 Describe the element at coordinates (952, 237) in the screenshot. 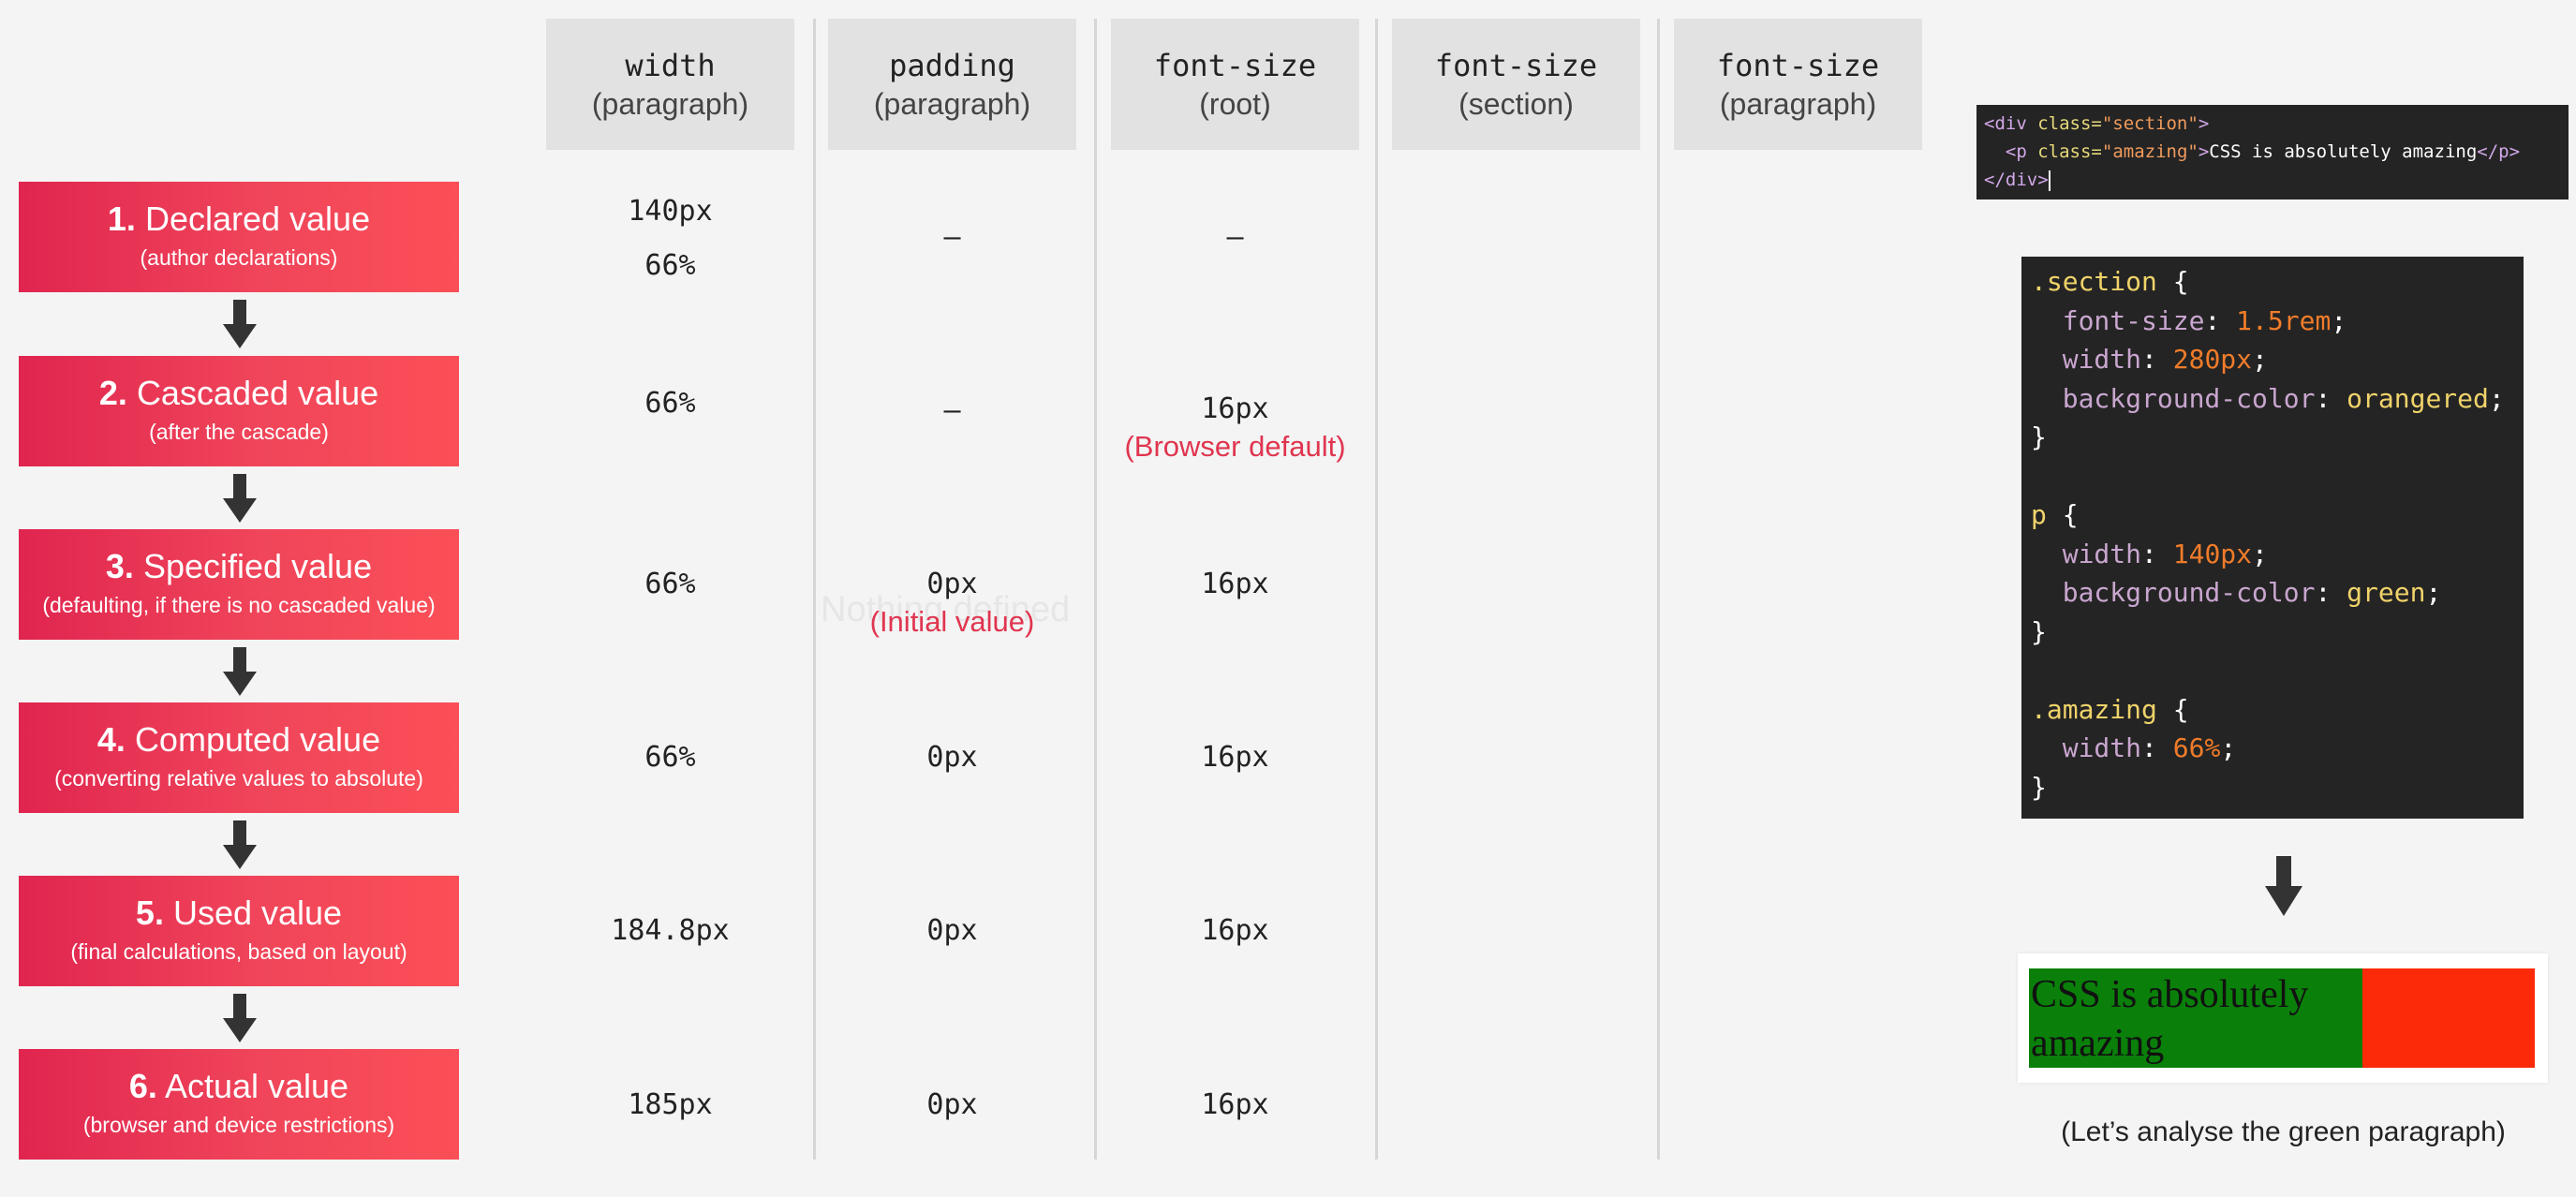

I see `padding-declared-value: –` at that location.